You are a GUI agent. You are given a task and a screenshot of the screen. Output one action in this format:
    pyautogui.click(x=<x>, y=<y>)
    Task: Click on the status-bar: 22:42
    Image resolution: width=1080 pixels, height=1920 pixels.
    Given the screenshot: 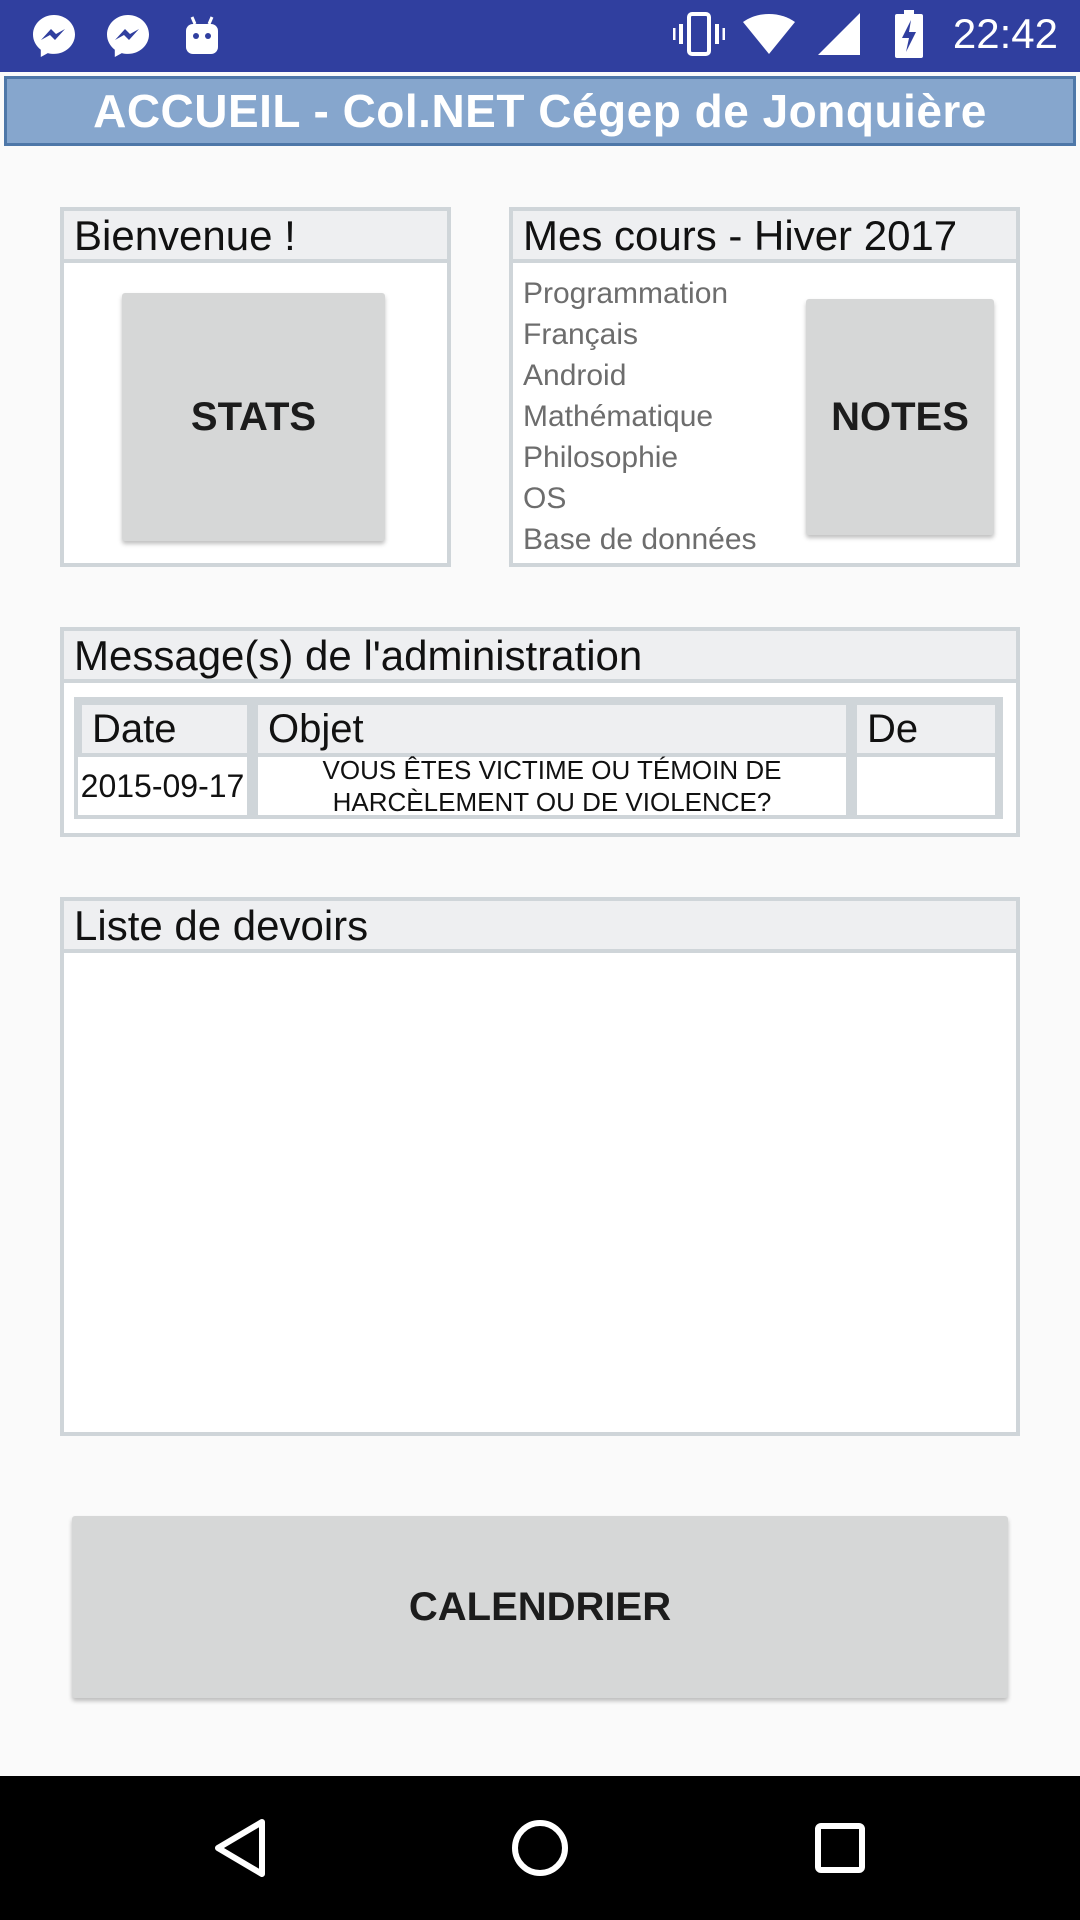 What is the action you would take?
    pyautogui.click(x=540, y=36)
    